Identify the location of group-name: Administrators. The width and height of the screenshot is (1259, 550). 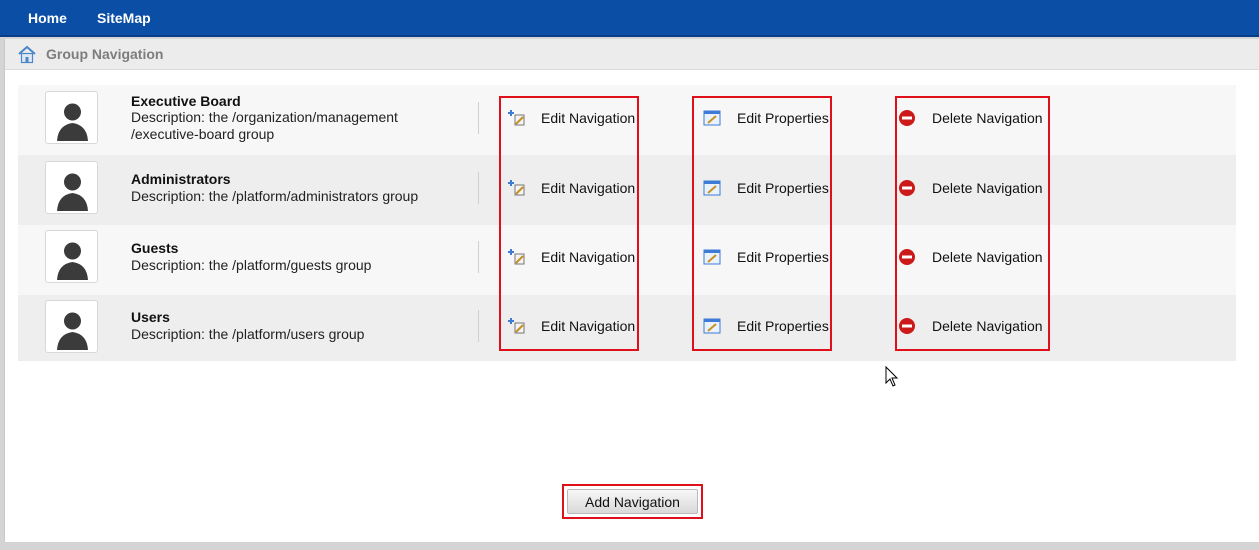
(181, 179).